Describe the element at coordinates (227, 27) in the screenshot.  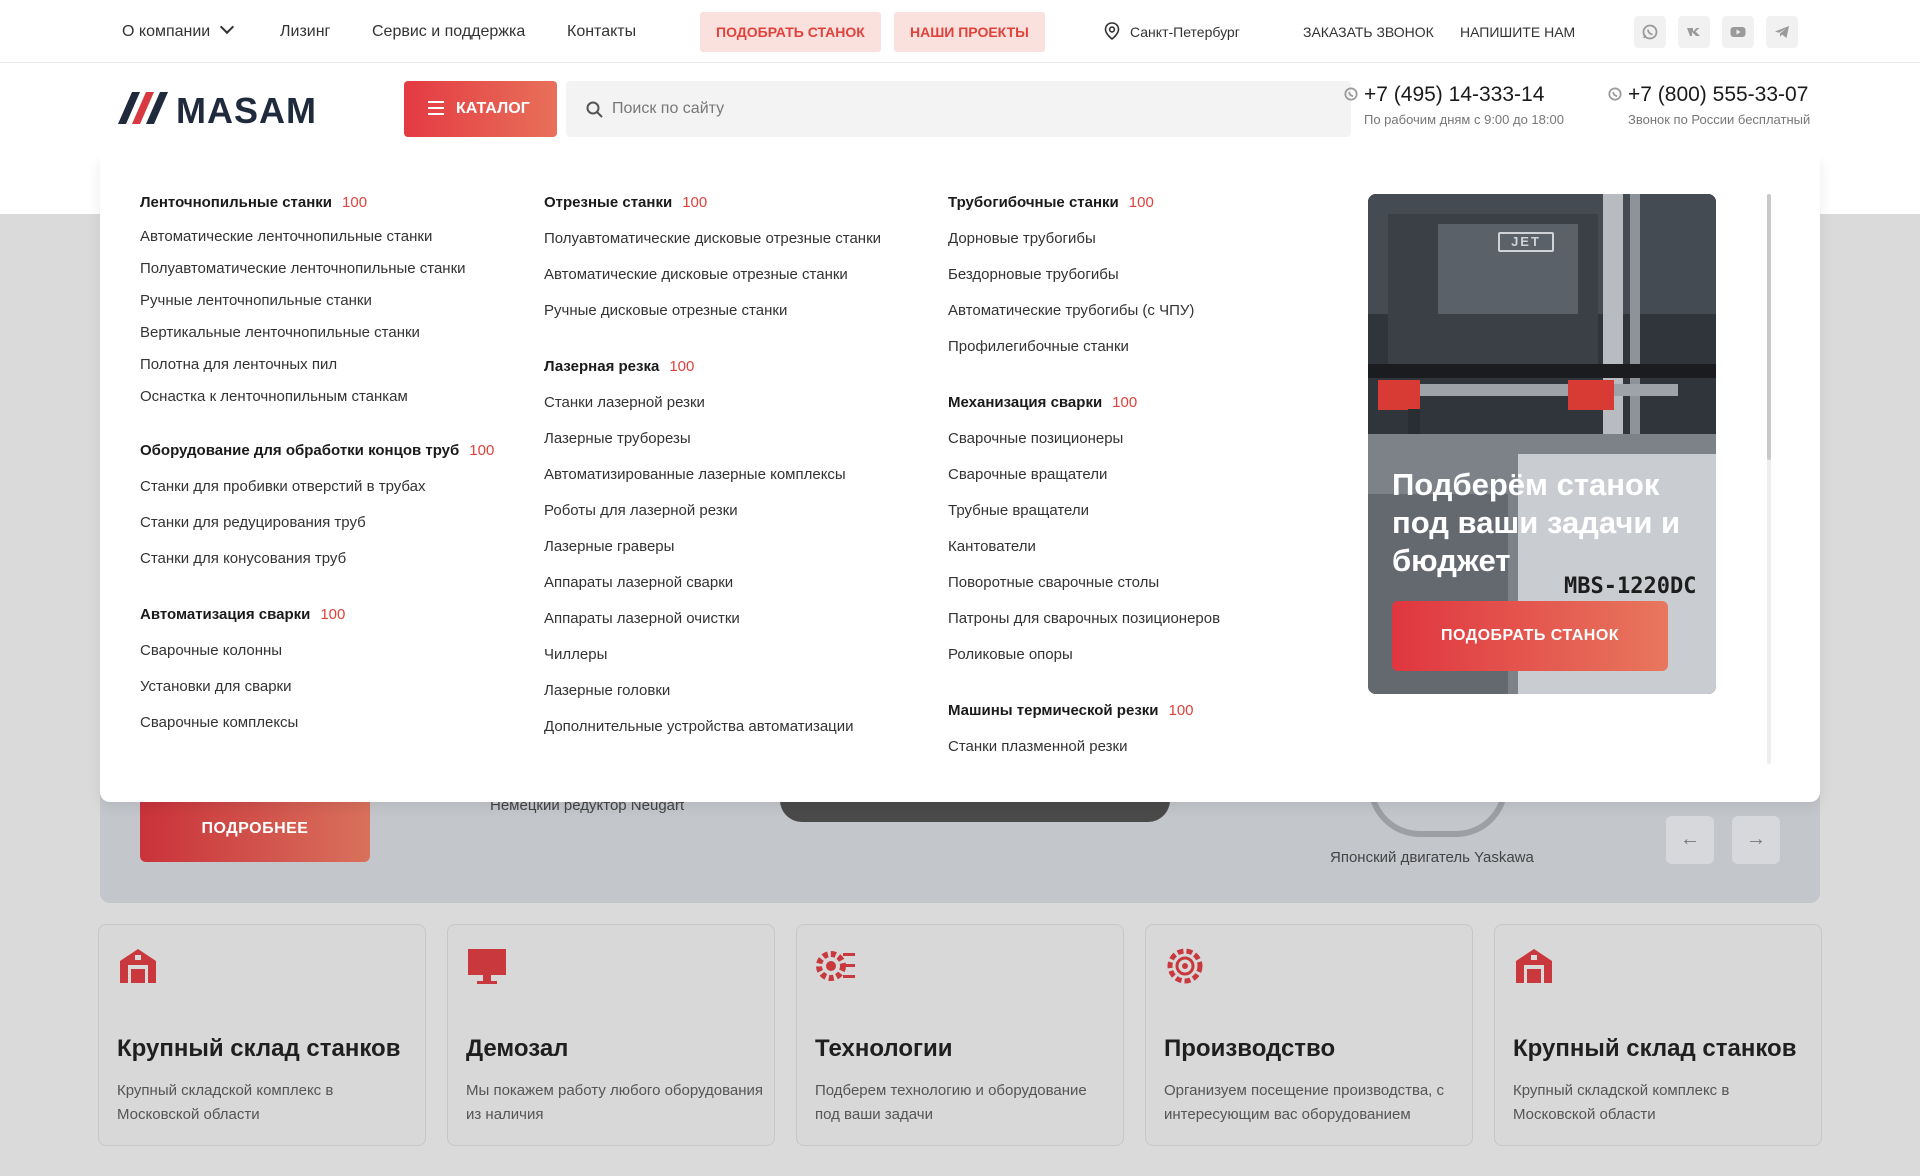
I see `chevron-down-icon` at that location.